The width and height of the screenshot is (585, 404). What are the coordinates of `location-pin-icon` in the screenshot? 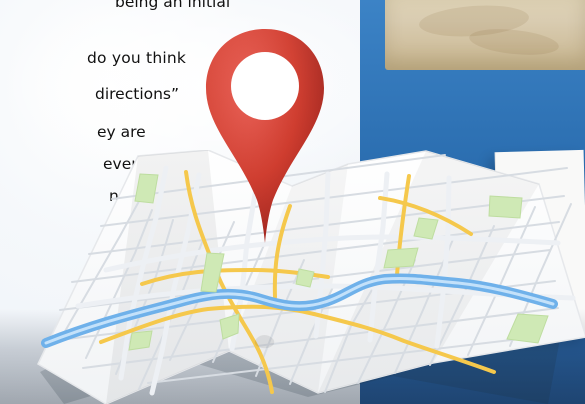 It's located at (265, 136).